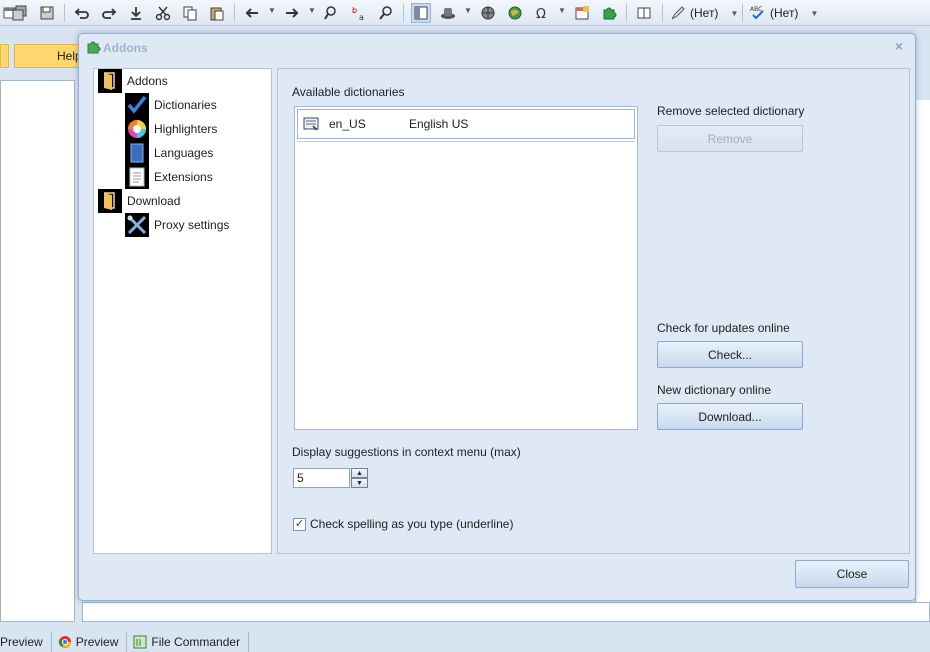 The image size is (930, 652). I want to click on bg-left-panel, so click(37, 351).